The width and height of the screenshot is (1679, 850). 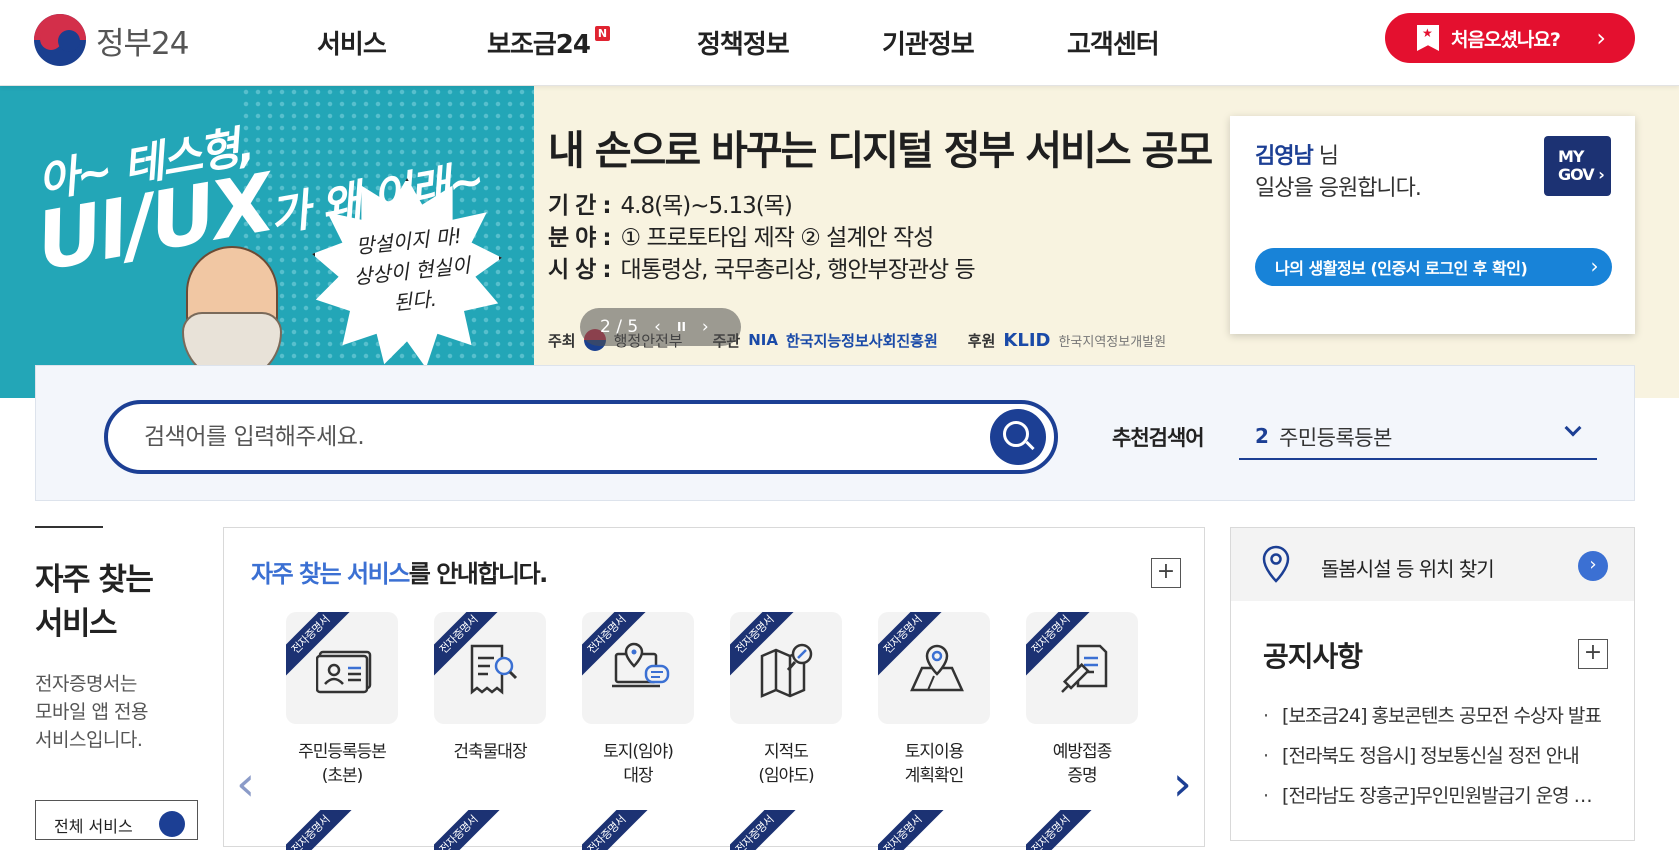 What do you see at coordinates (352, 42) in the screenshot?
I see `nav-item-services: 서비스` at bounding box center [352, 42].